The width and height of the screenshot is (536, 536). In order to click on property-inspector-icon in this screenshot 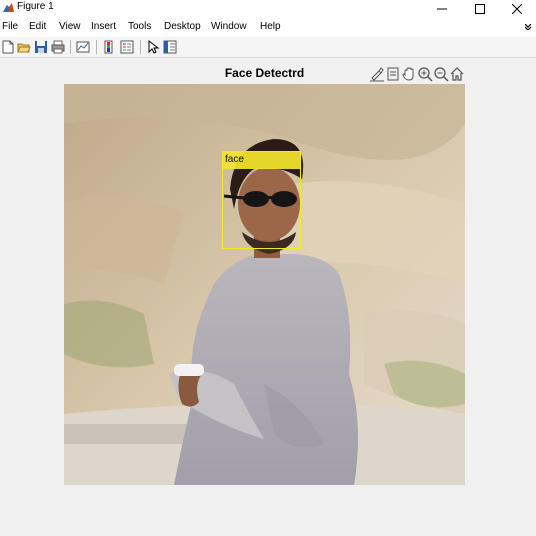, I will do `click(170, 47)`.